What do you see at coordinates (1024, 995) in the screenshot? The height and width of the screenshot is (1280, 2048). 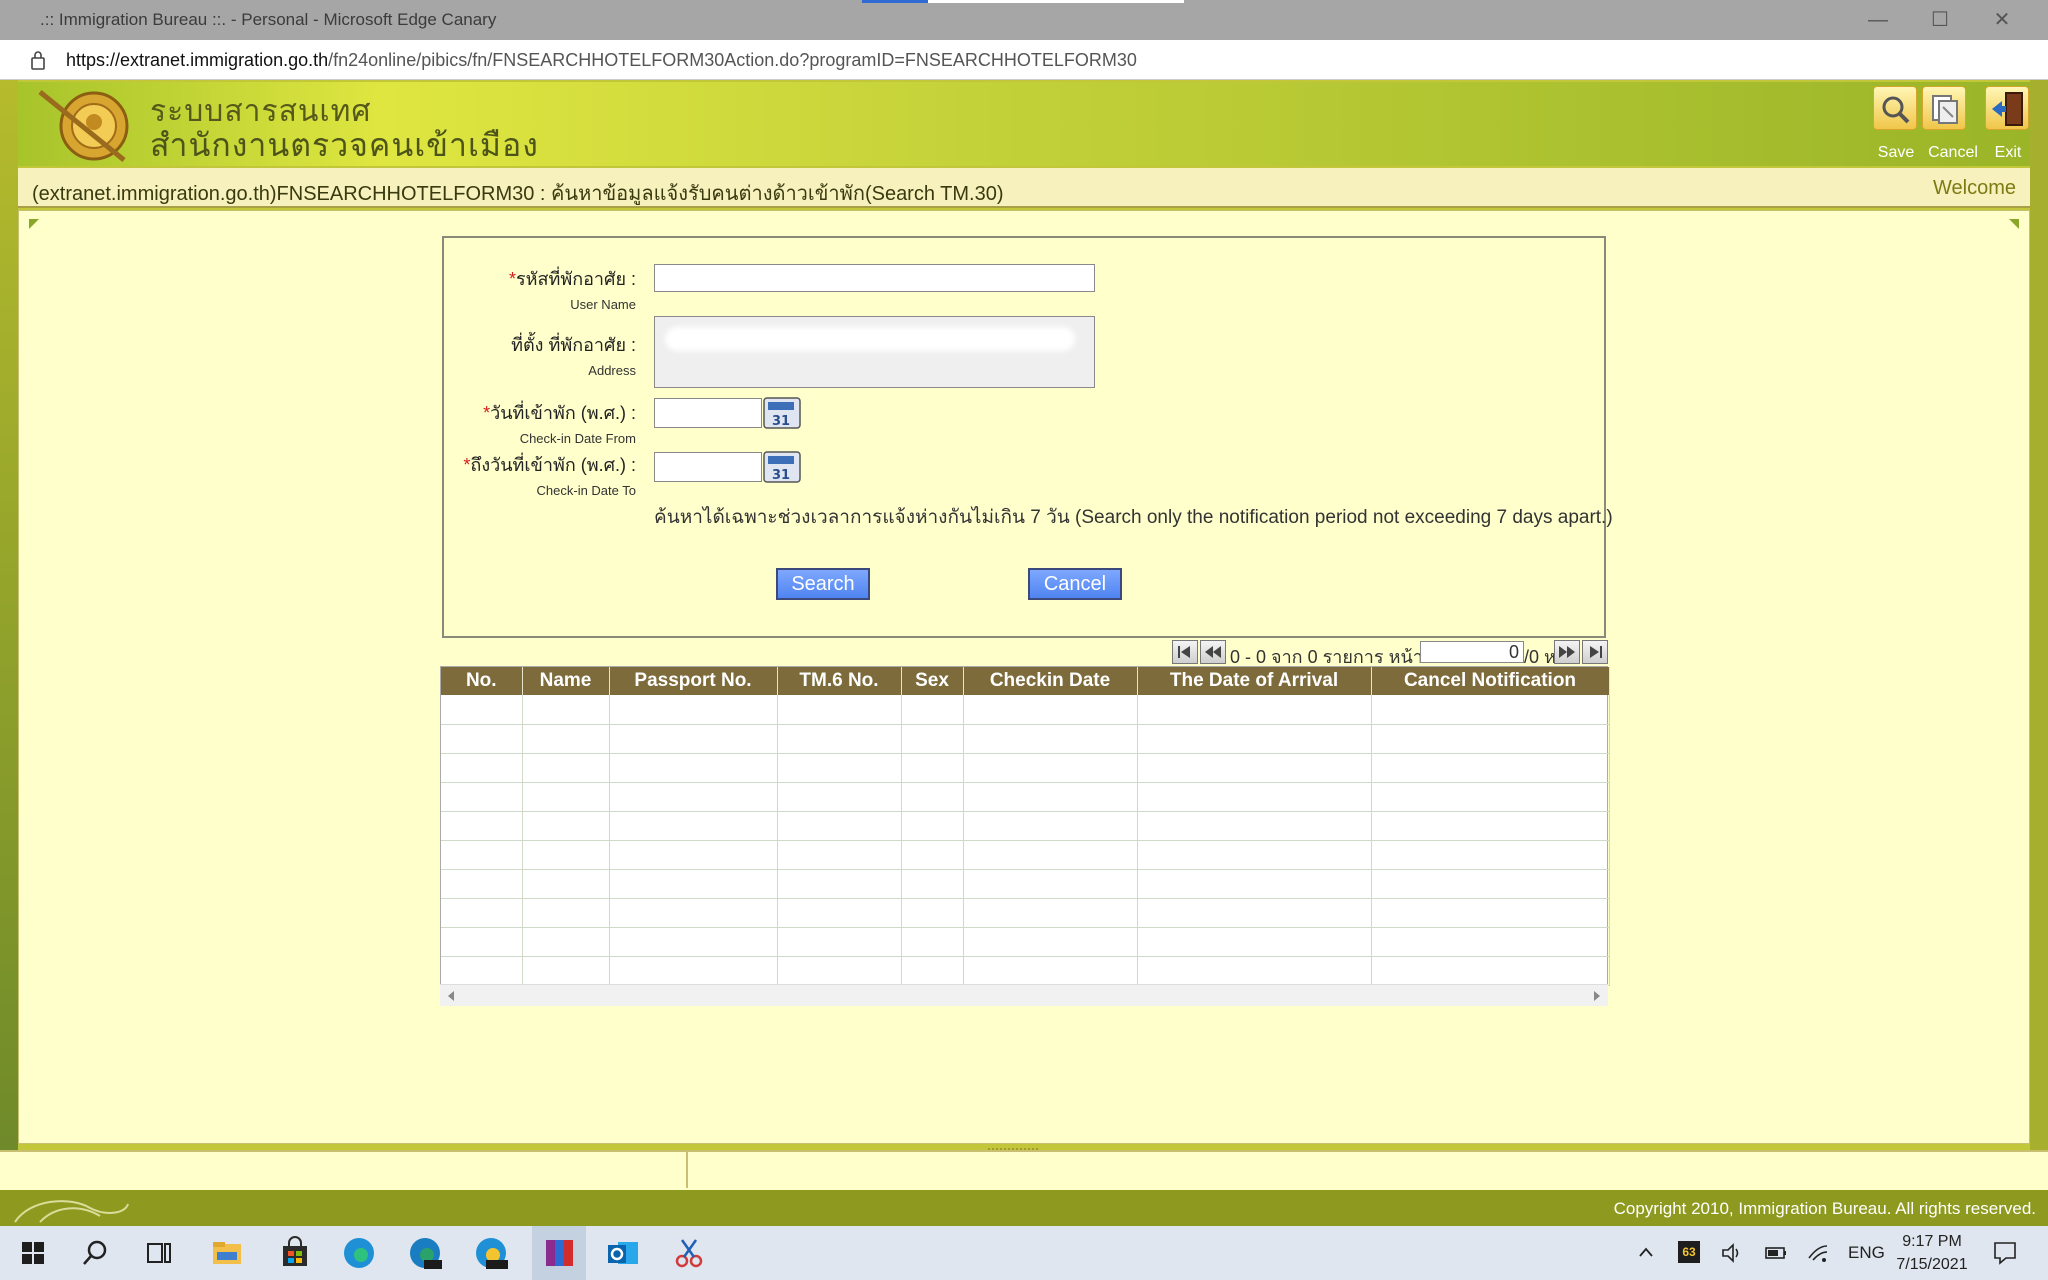 I see `horizontal-scrollbar` at bounding box center [1024, 995].